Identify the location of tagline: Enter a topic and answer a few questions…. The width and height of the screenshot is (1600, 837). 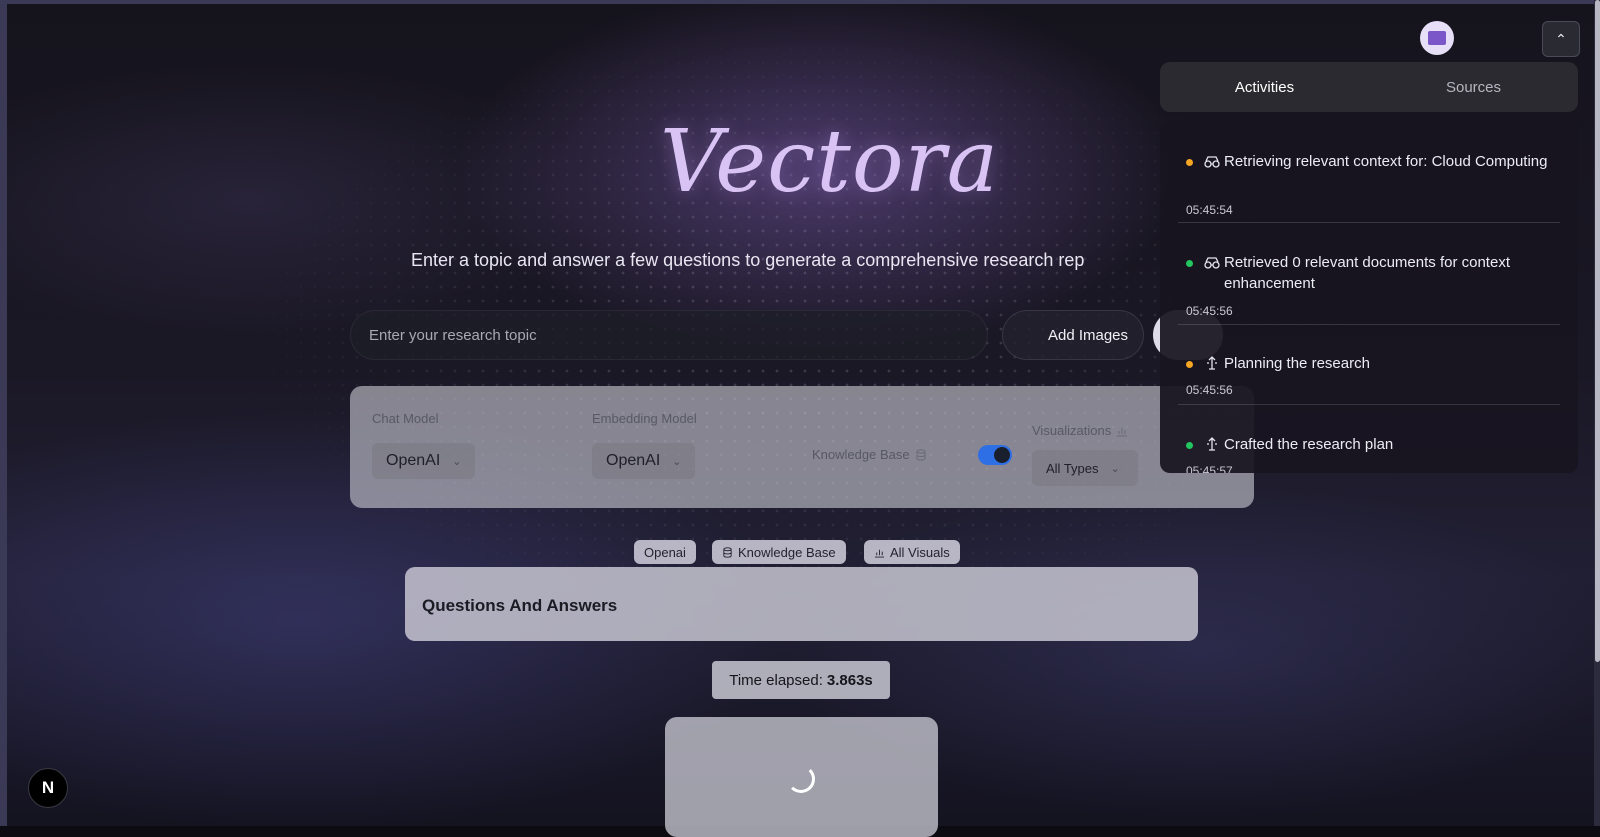
(748, 260).